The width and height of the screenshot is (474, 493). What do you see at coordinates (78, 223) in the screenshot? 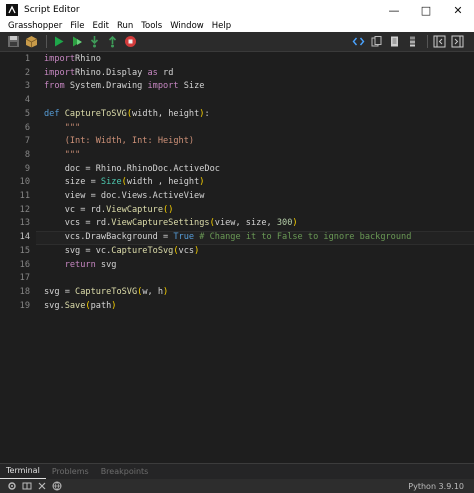
I see `code-token: vcs = rd.` at bounding box center [78, 223].